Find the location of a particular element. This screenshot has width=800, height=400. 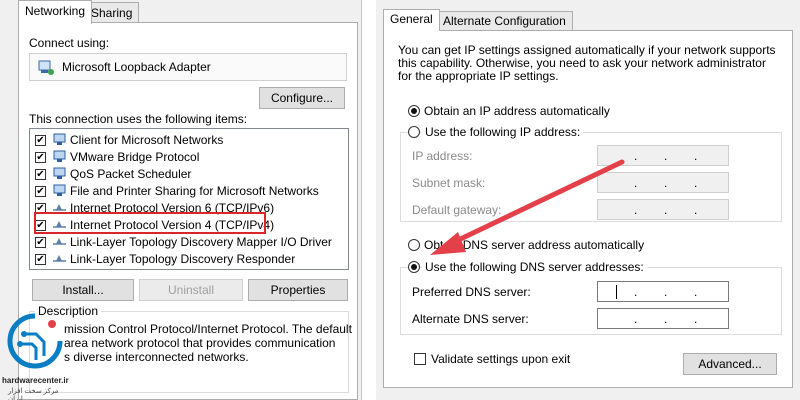

red-arrow-annotation is located at coordinates (527, 207).